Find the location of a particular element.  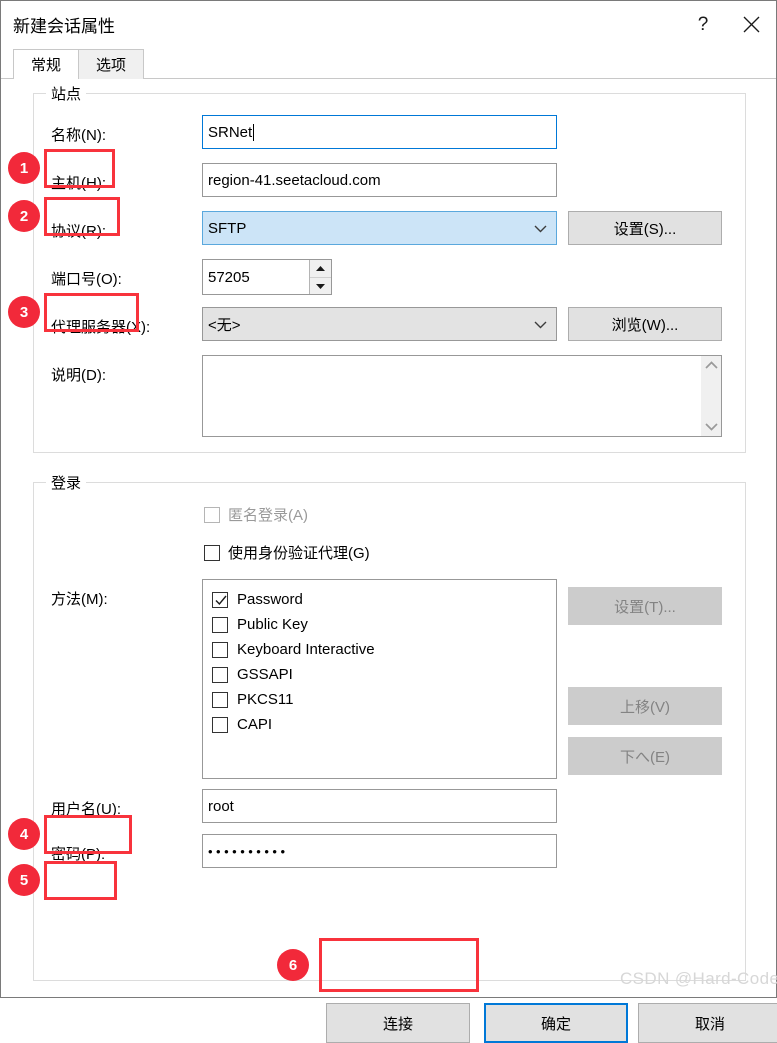

port-stepper-buttons is located at coordinates (320, 277).